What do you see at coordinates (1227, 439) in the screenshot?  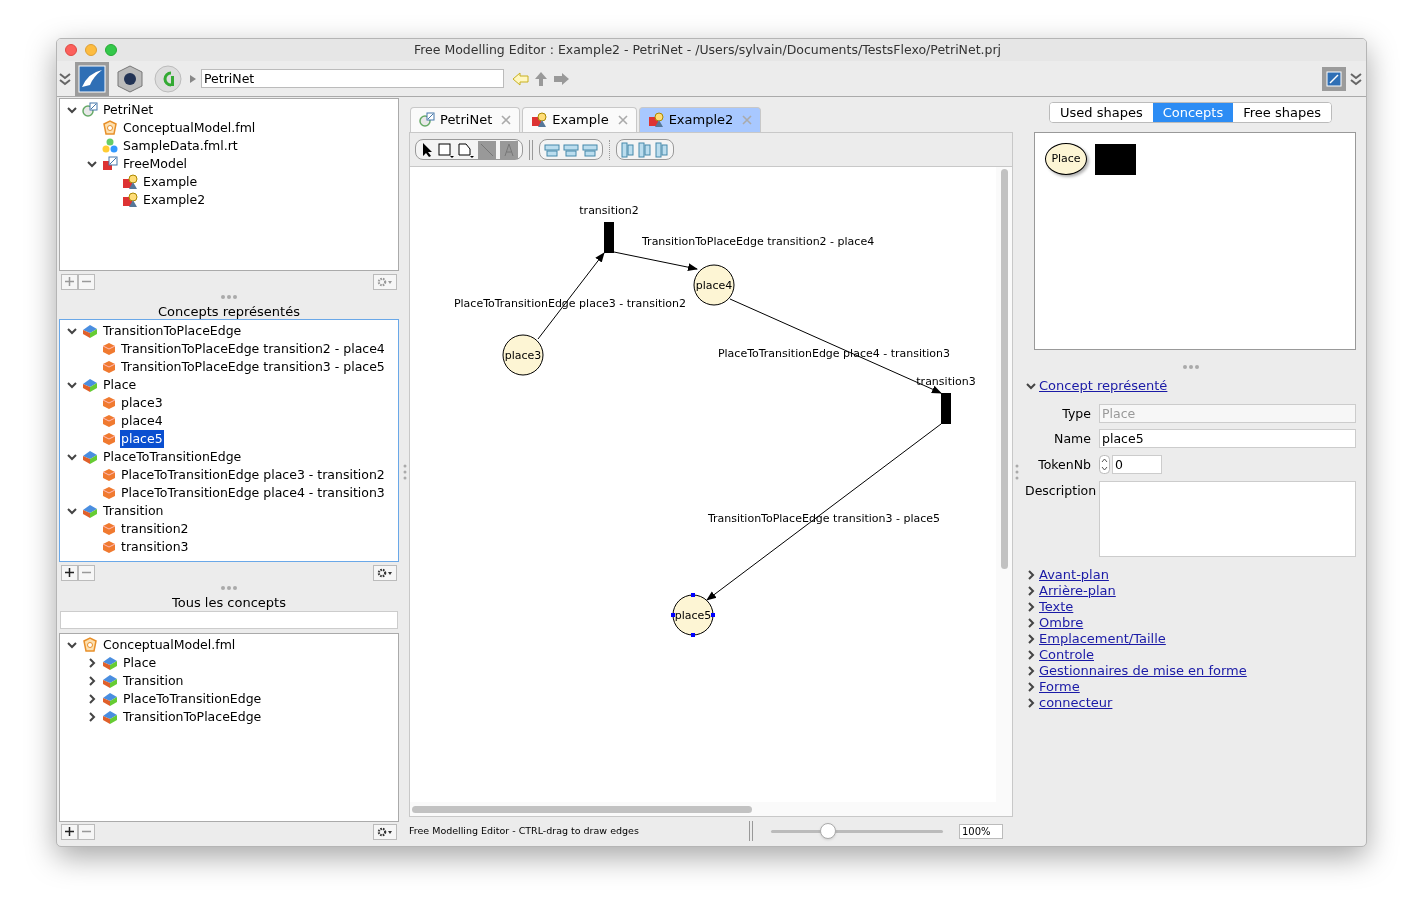 I see `text-field: place5` at bounding box center [1227, 439].